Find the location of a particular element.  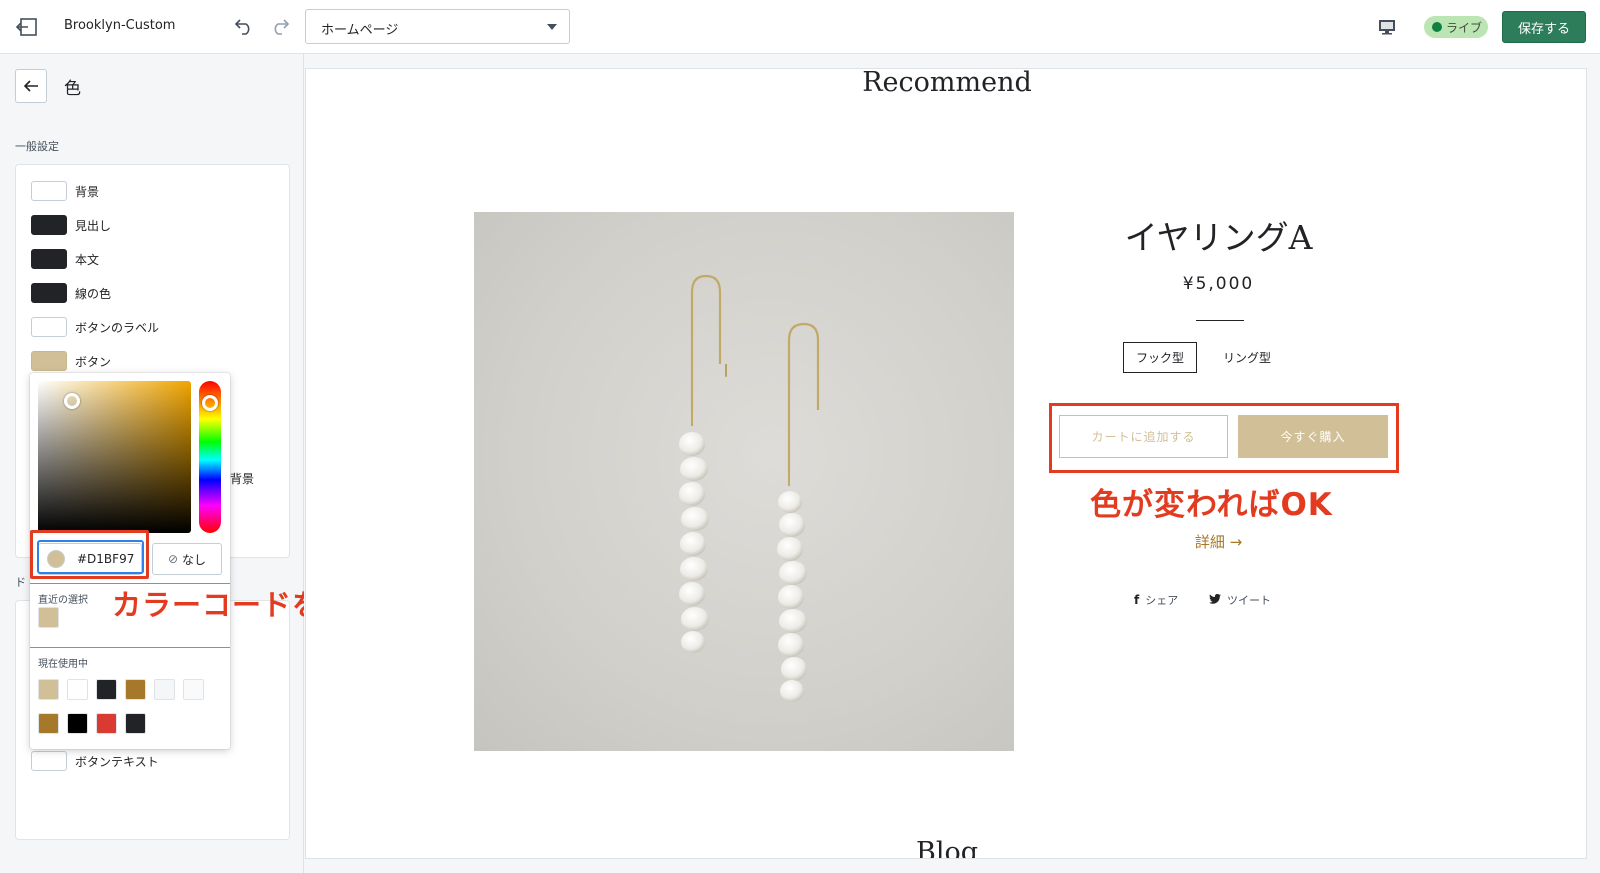

recent-colors-label: 直近の選択 is located at coordinates (63, 600).